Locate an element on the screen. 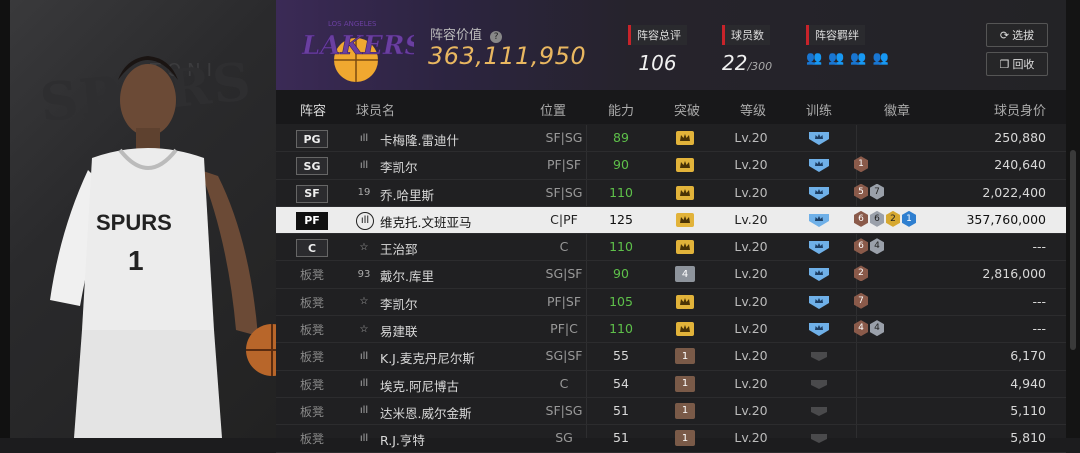 The height and width of the screenshot is (453, 1080). player-name: 王治郅 is located at coordinates (399, 248).